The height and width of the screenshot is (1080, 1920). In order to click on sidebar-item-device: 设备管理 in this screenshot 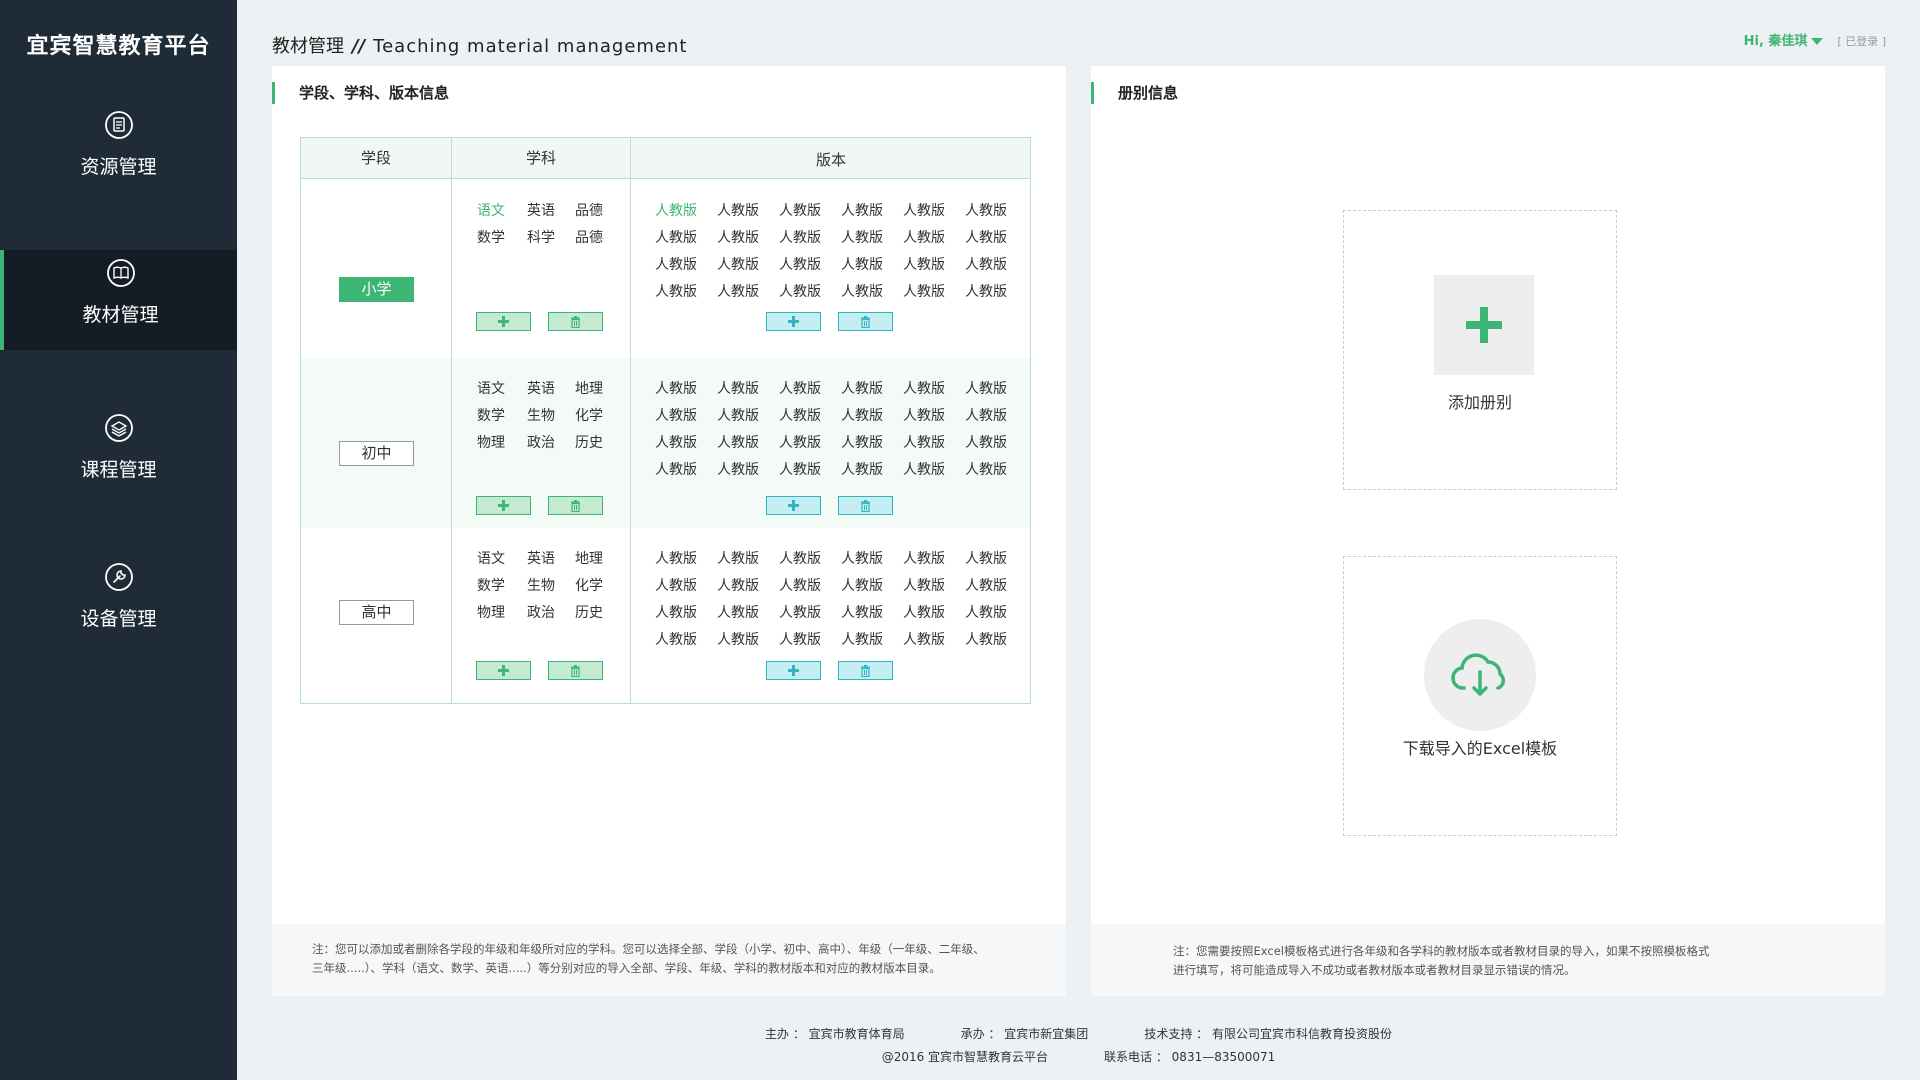, I will do `click(118, 612)`.